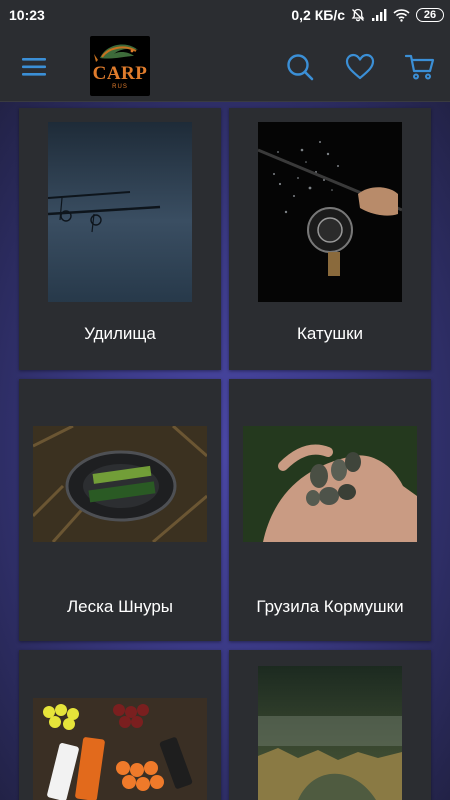  I want to click on favorites-button, so click(360, 67).